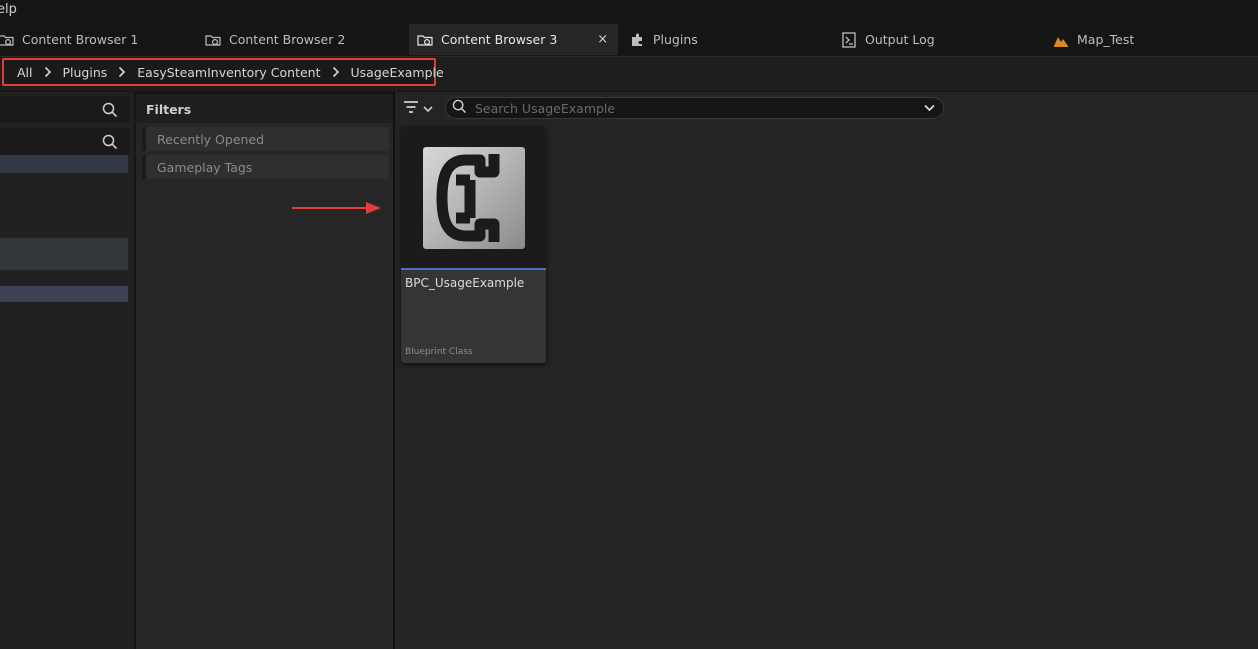  I want to click on filter-dropdown-button, so click(420, 109).